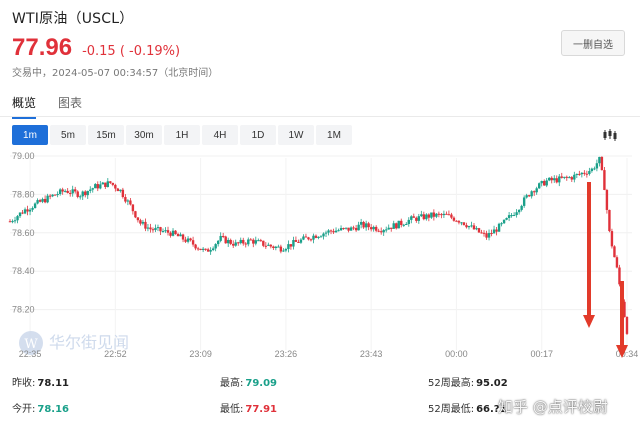 The image size is (640, 431). I want to click on remove-watchlist-button: 一删自选, so click(593, 43).